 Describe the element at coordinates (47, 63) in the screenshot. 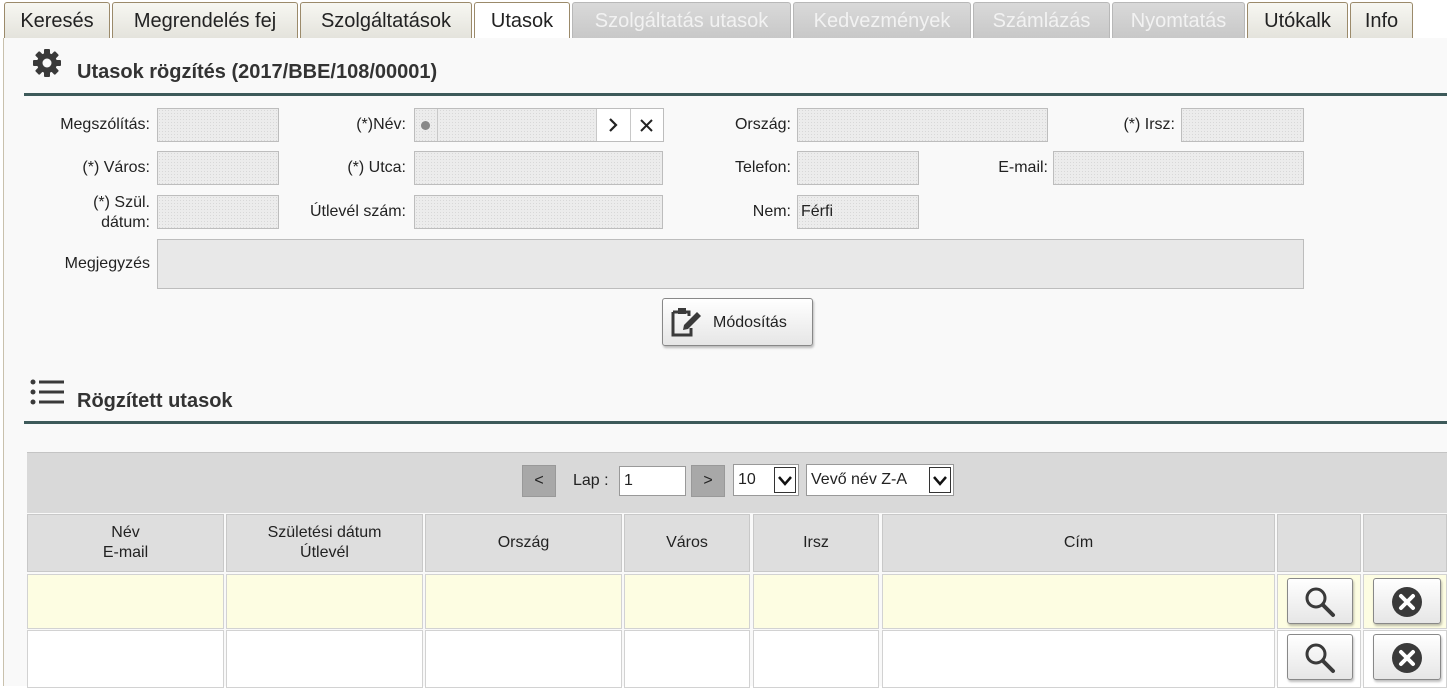

I see `gear-icon` at that location.